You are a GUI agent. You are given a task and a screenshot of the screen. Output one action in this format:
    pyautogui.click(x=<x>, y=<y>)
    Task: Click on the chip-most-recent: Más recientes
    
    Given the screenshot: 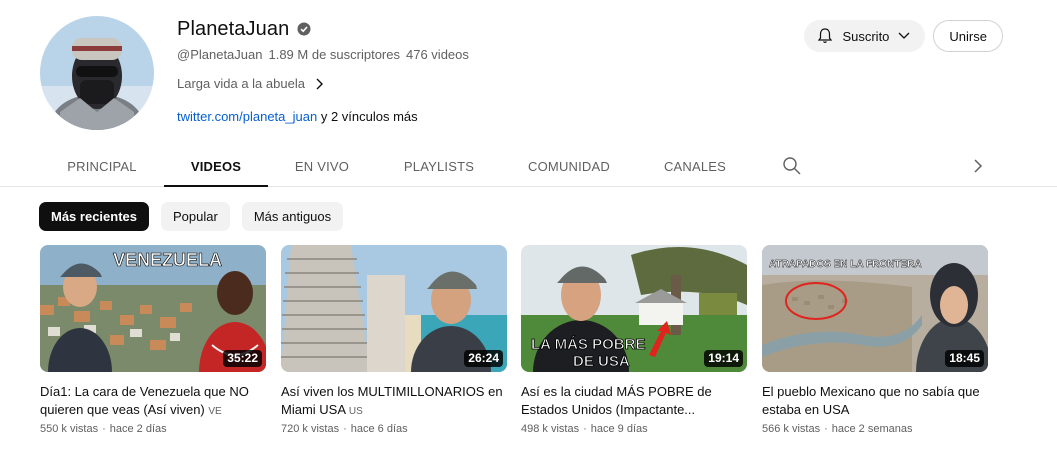 What is the action you would take?
    pyautogui.click(x=94, y=216)
    